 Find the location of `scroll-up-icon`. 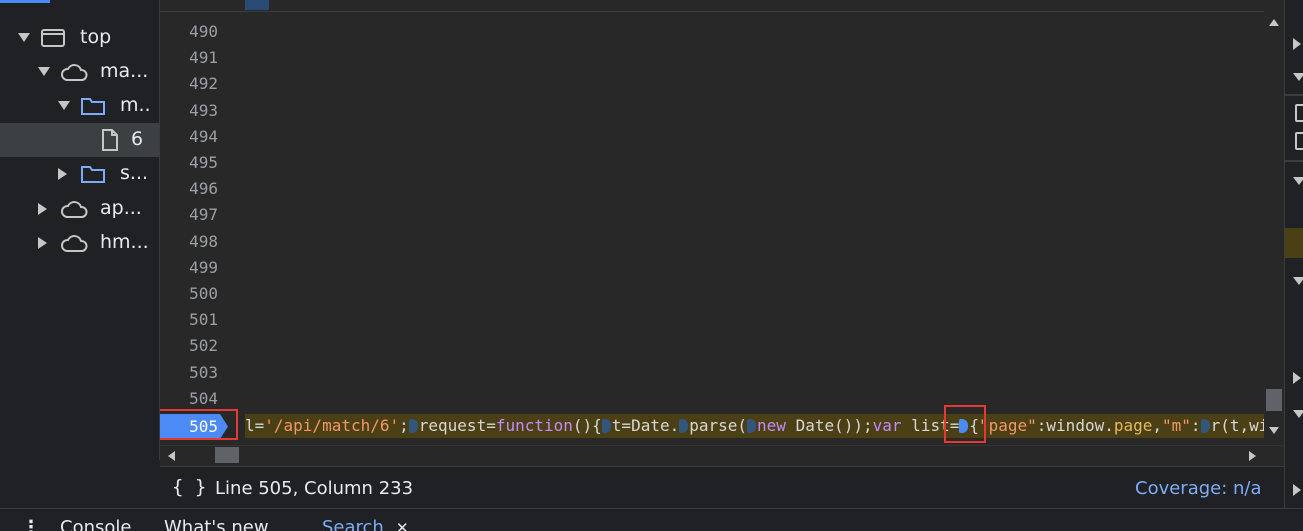

scroll-up-icon is located at coordinates (1274, 22).